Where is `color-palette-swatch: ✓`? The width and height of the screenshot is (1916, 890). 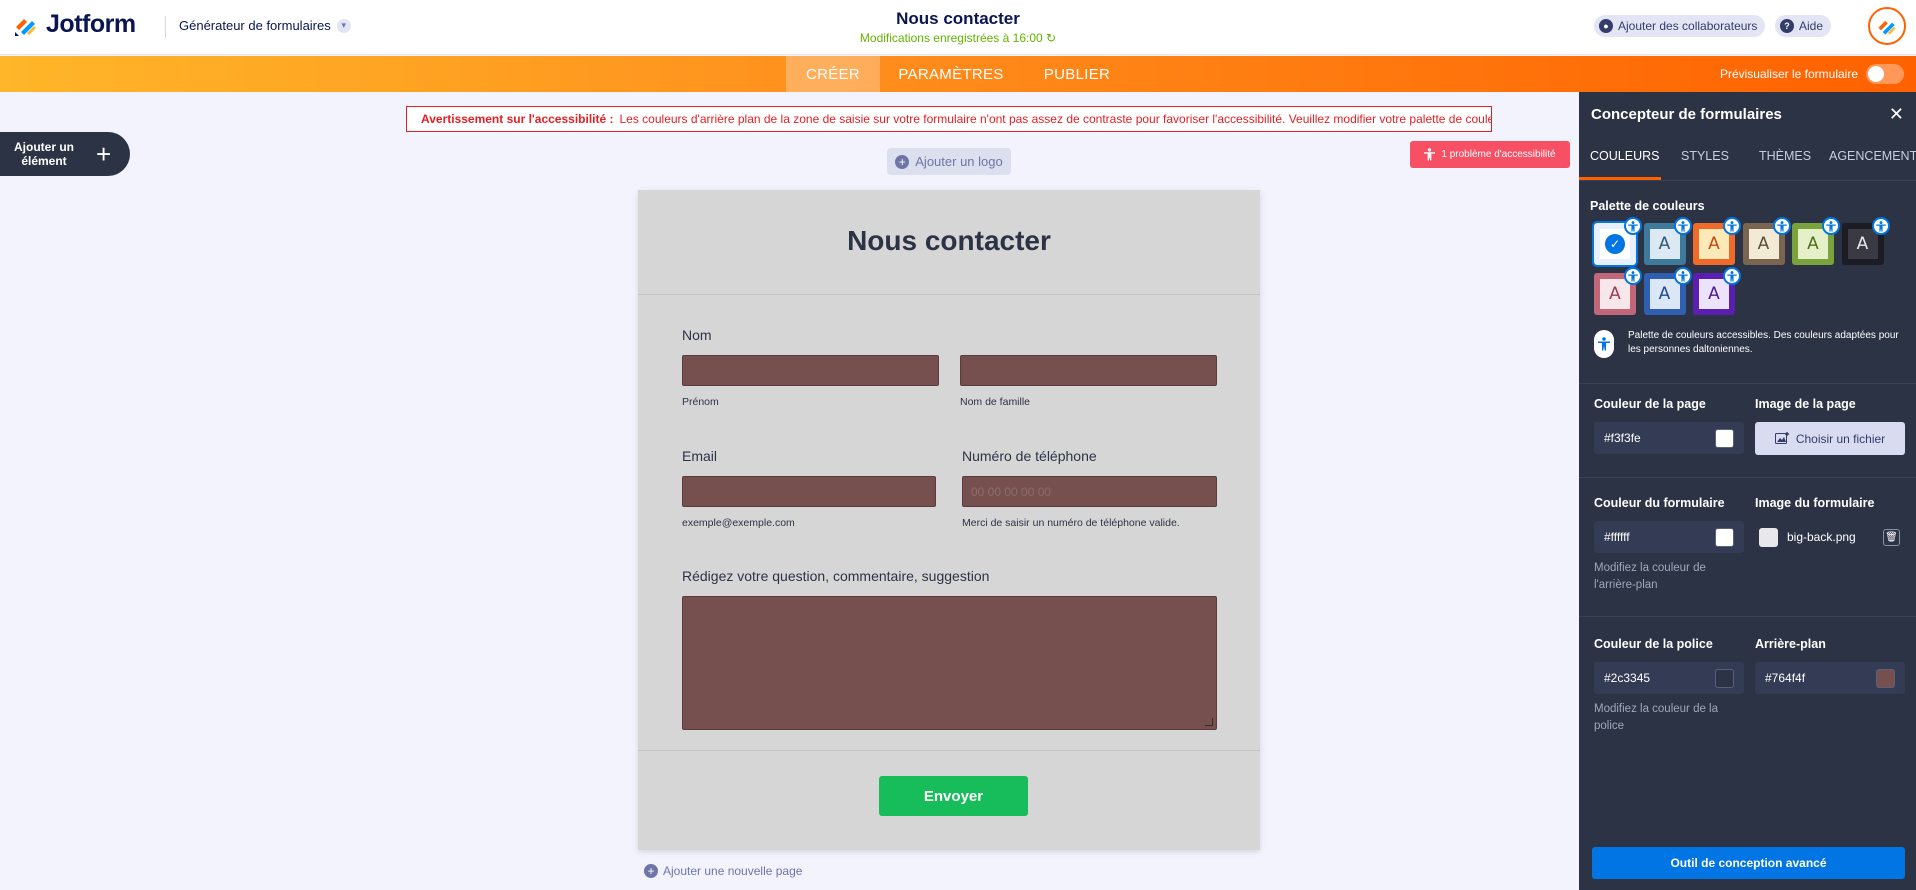
color-palette-swatch: ✓ is located at coordinates (1617, 242).